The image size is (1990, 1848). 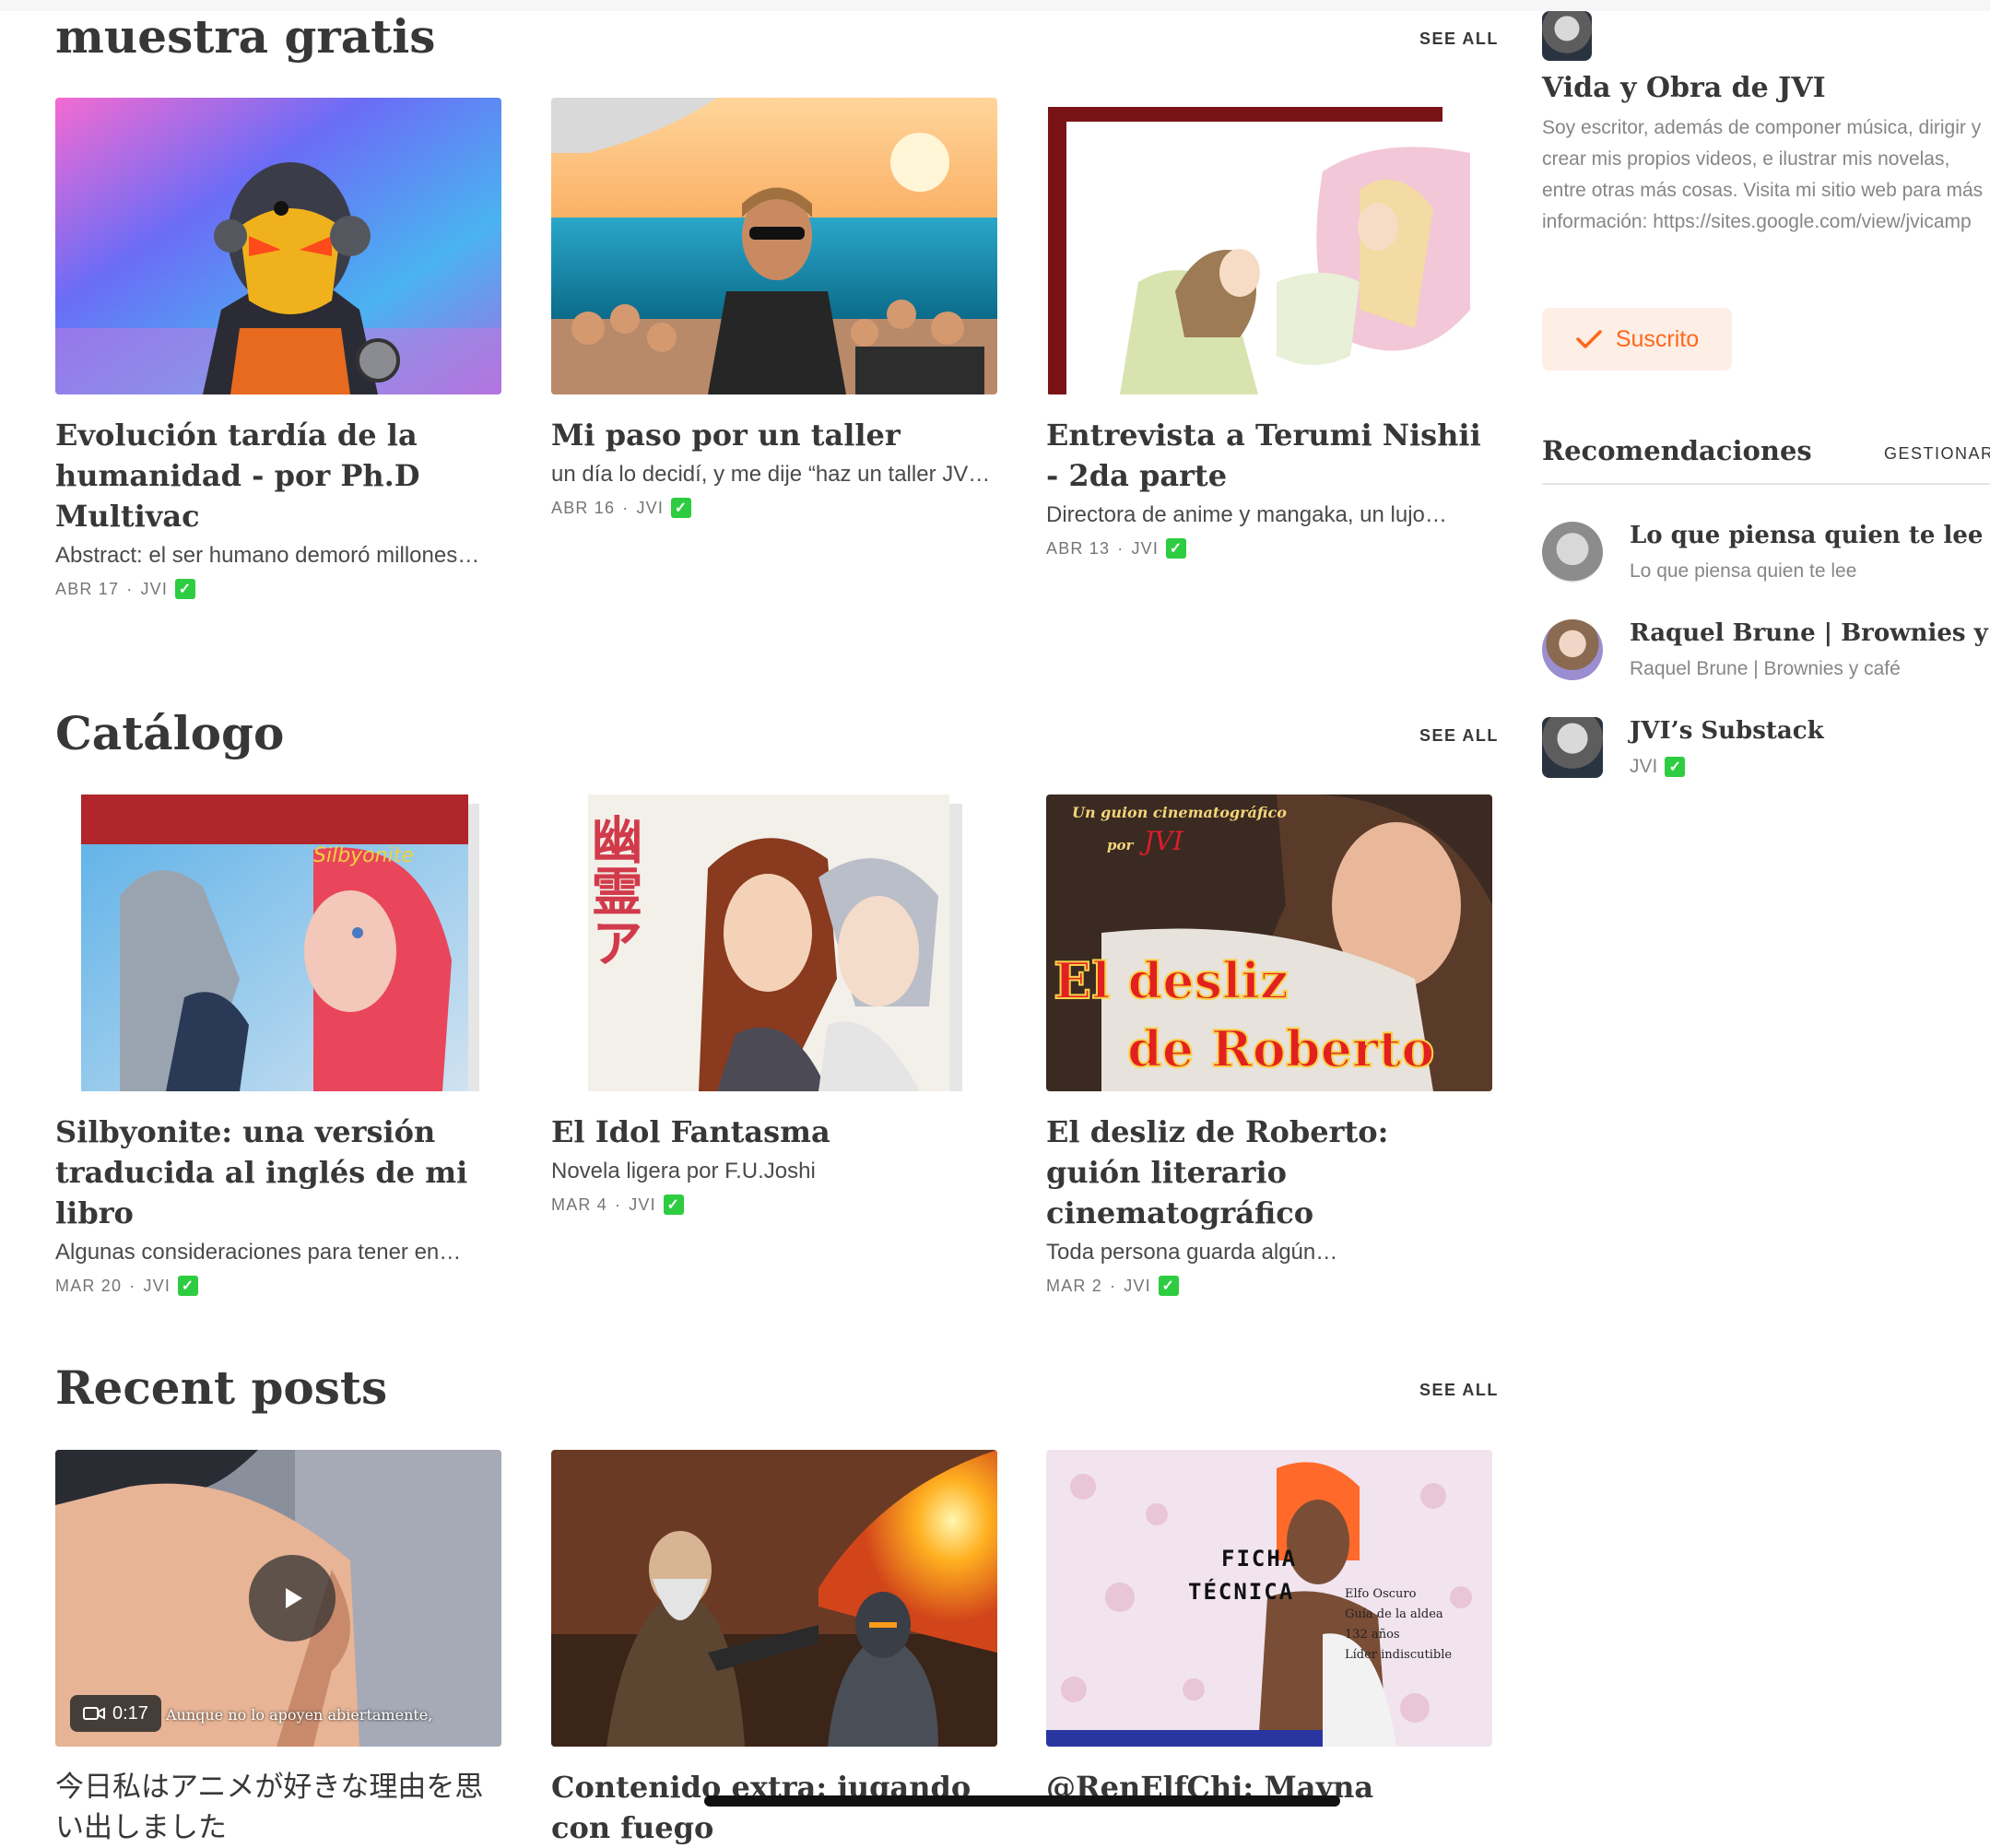 What do you see at coordinates (278, 246) in the screenshot?
I see `post-thumbnail-robot` at bounding box center [278, 246].